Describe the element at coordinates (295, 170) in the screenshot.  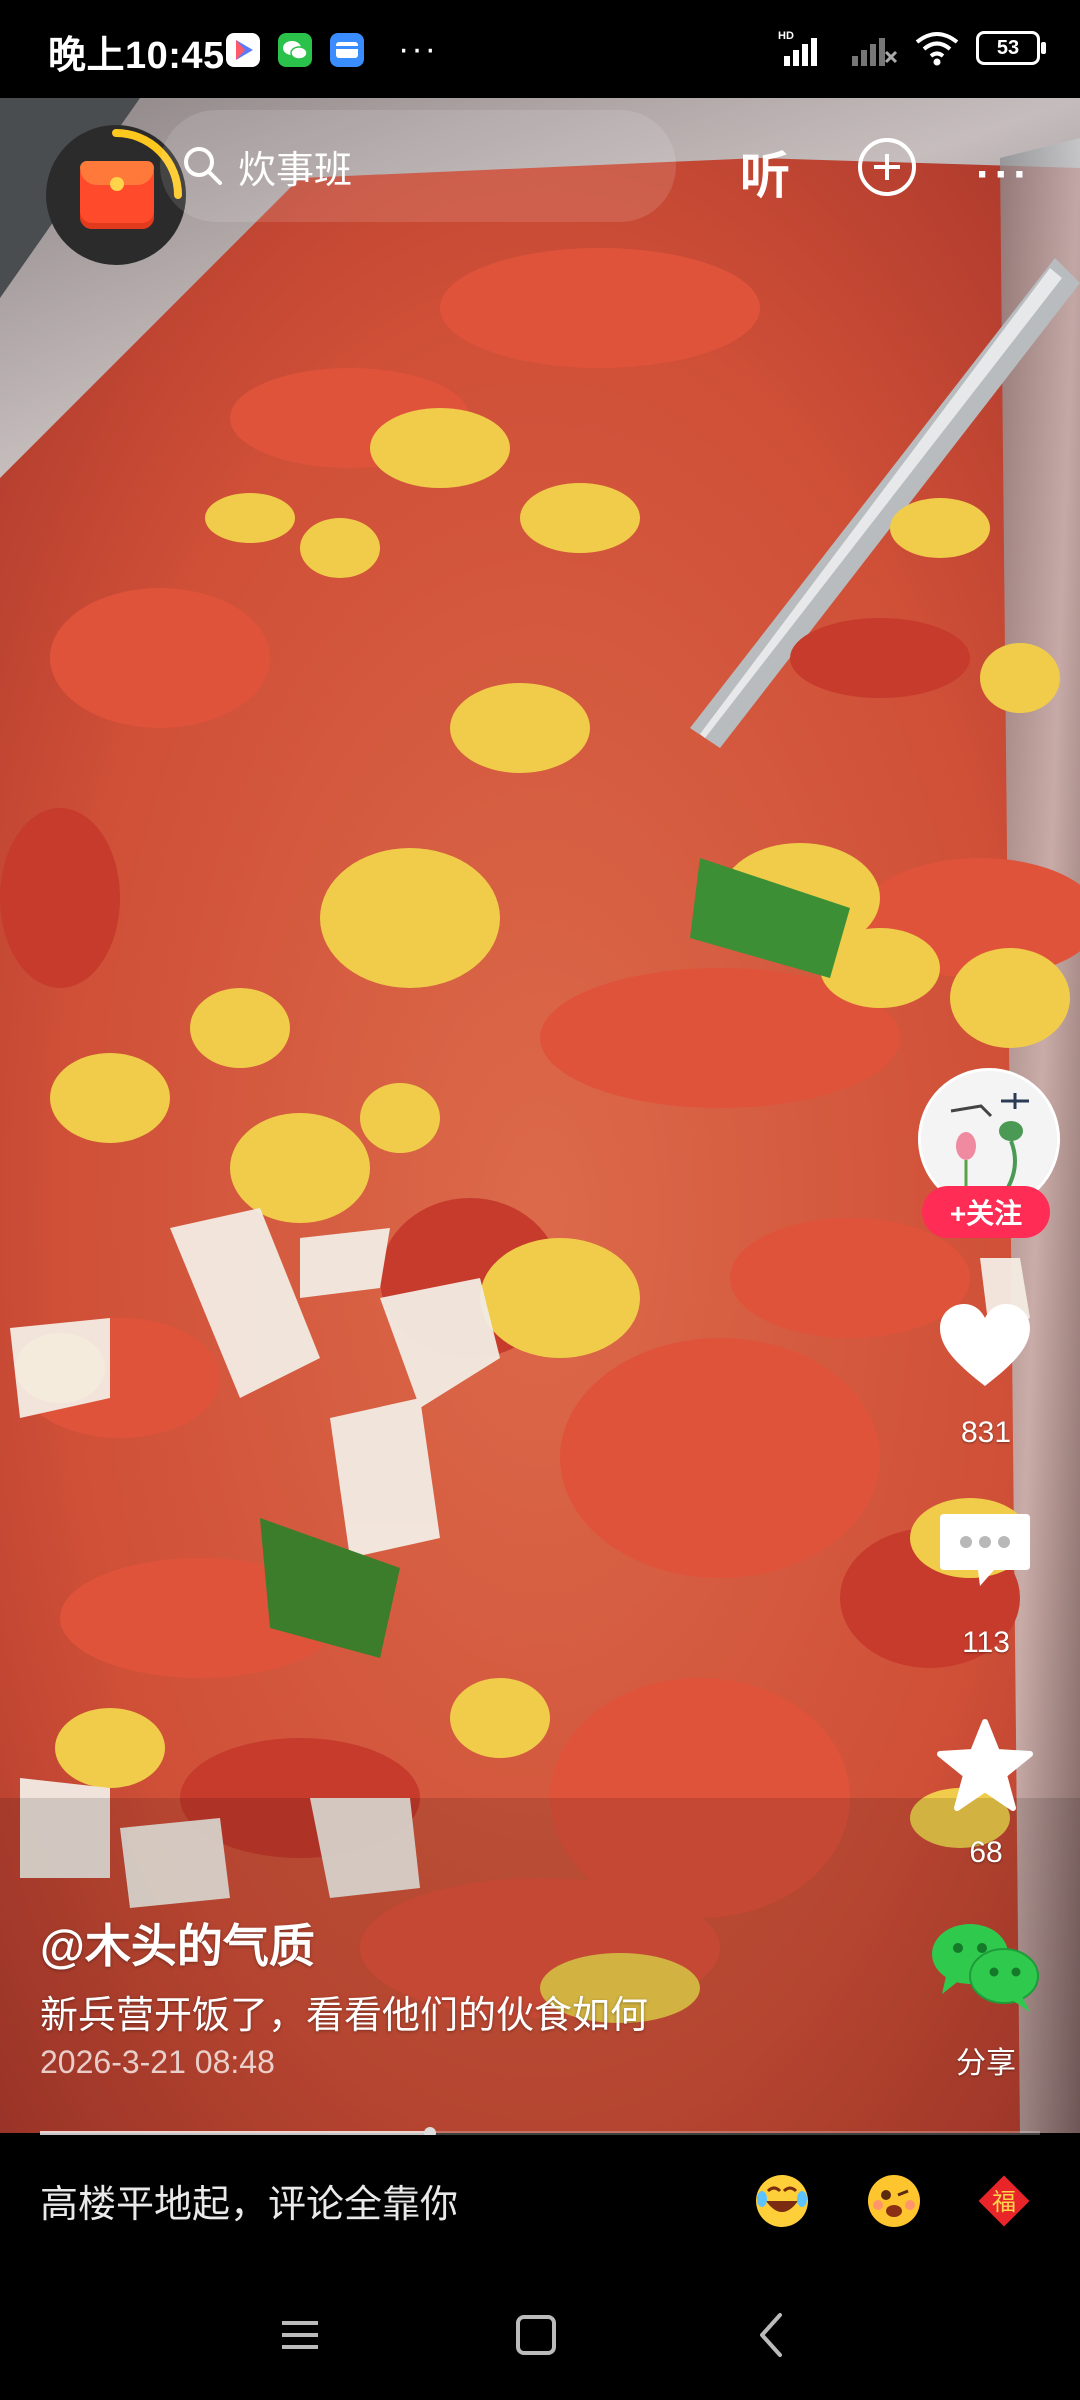
I see `search-query: 炊事班` at that location.